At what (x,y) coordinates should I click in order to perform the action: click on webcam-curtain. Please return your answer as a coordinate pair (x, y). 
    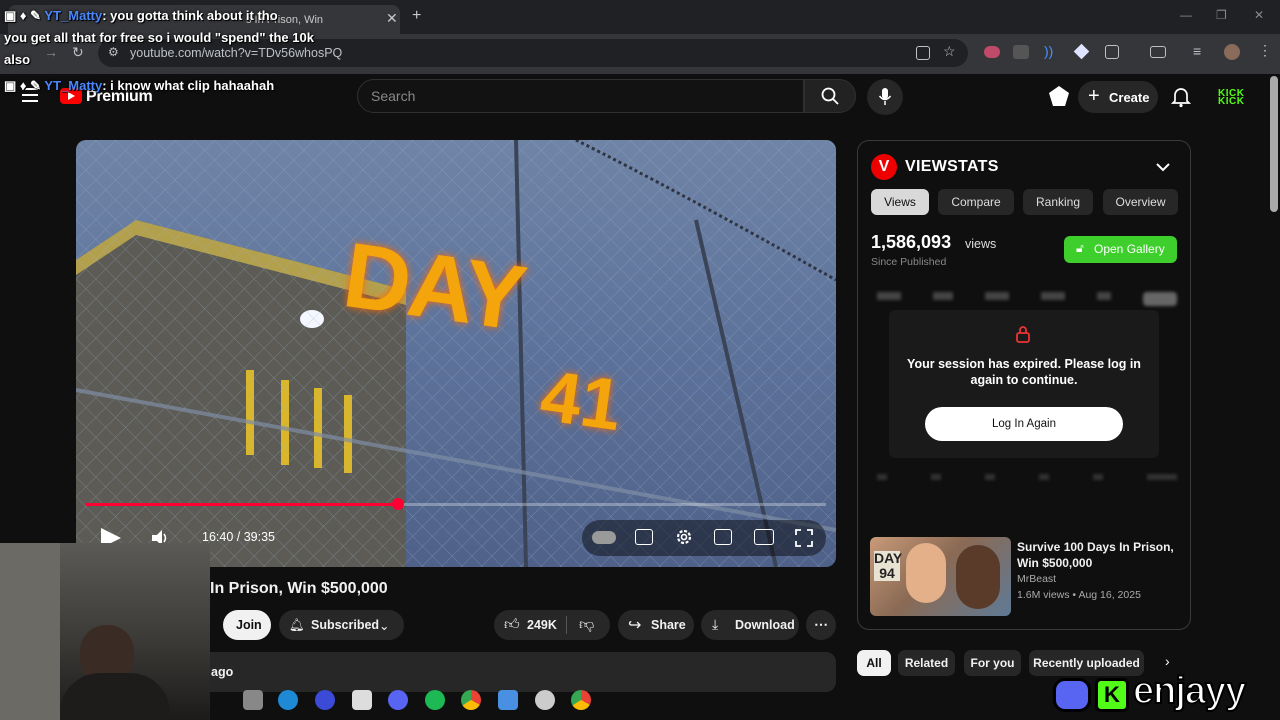
    Looking at the image, I should click on (30, 631).